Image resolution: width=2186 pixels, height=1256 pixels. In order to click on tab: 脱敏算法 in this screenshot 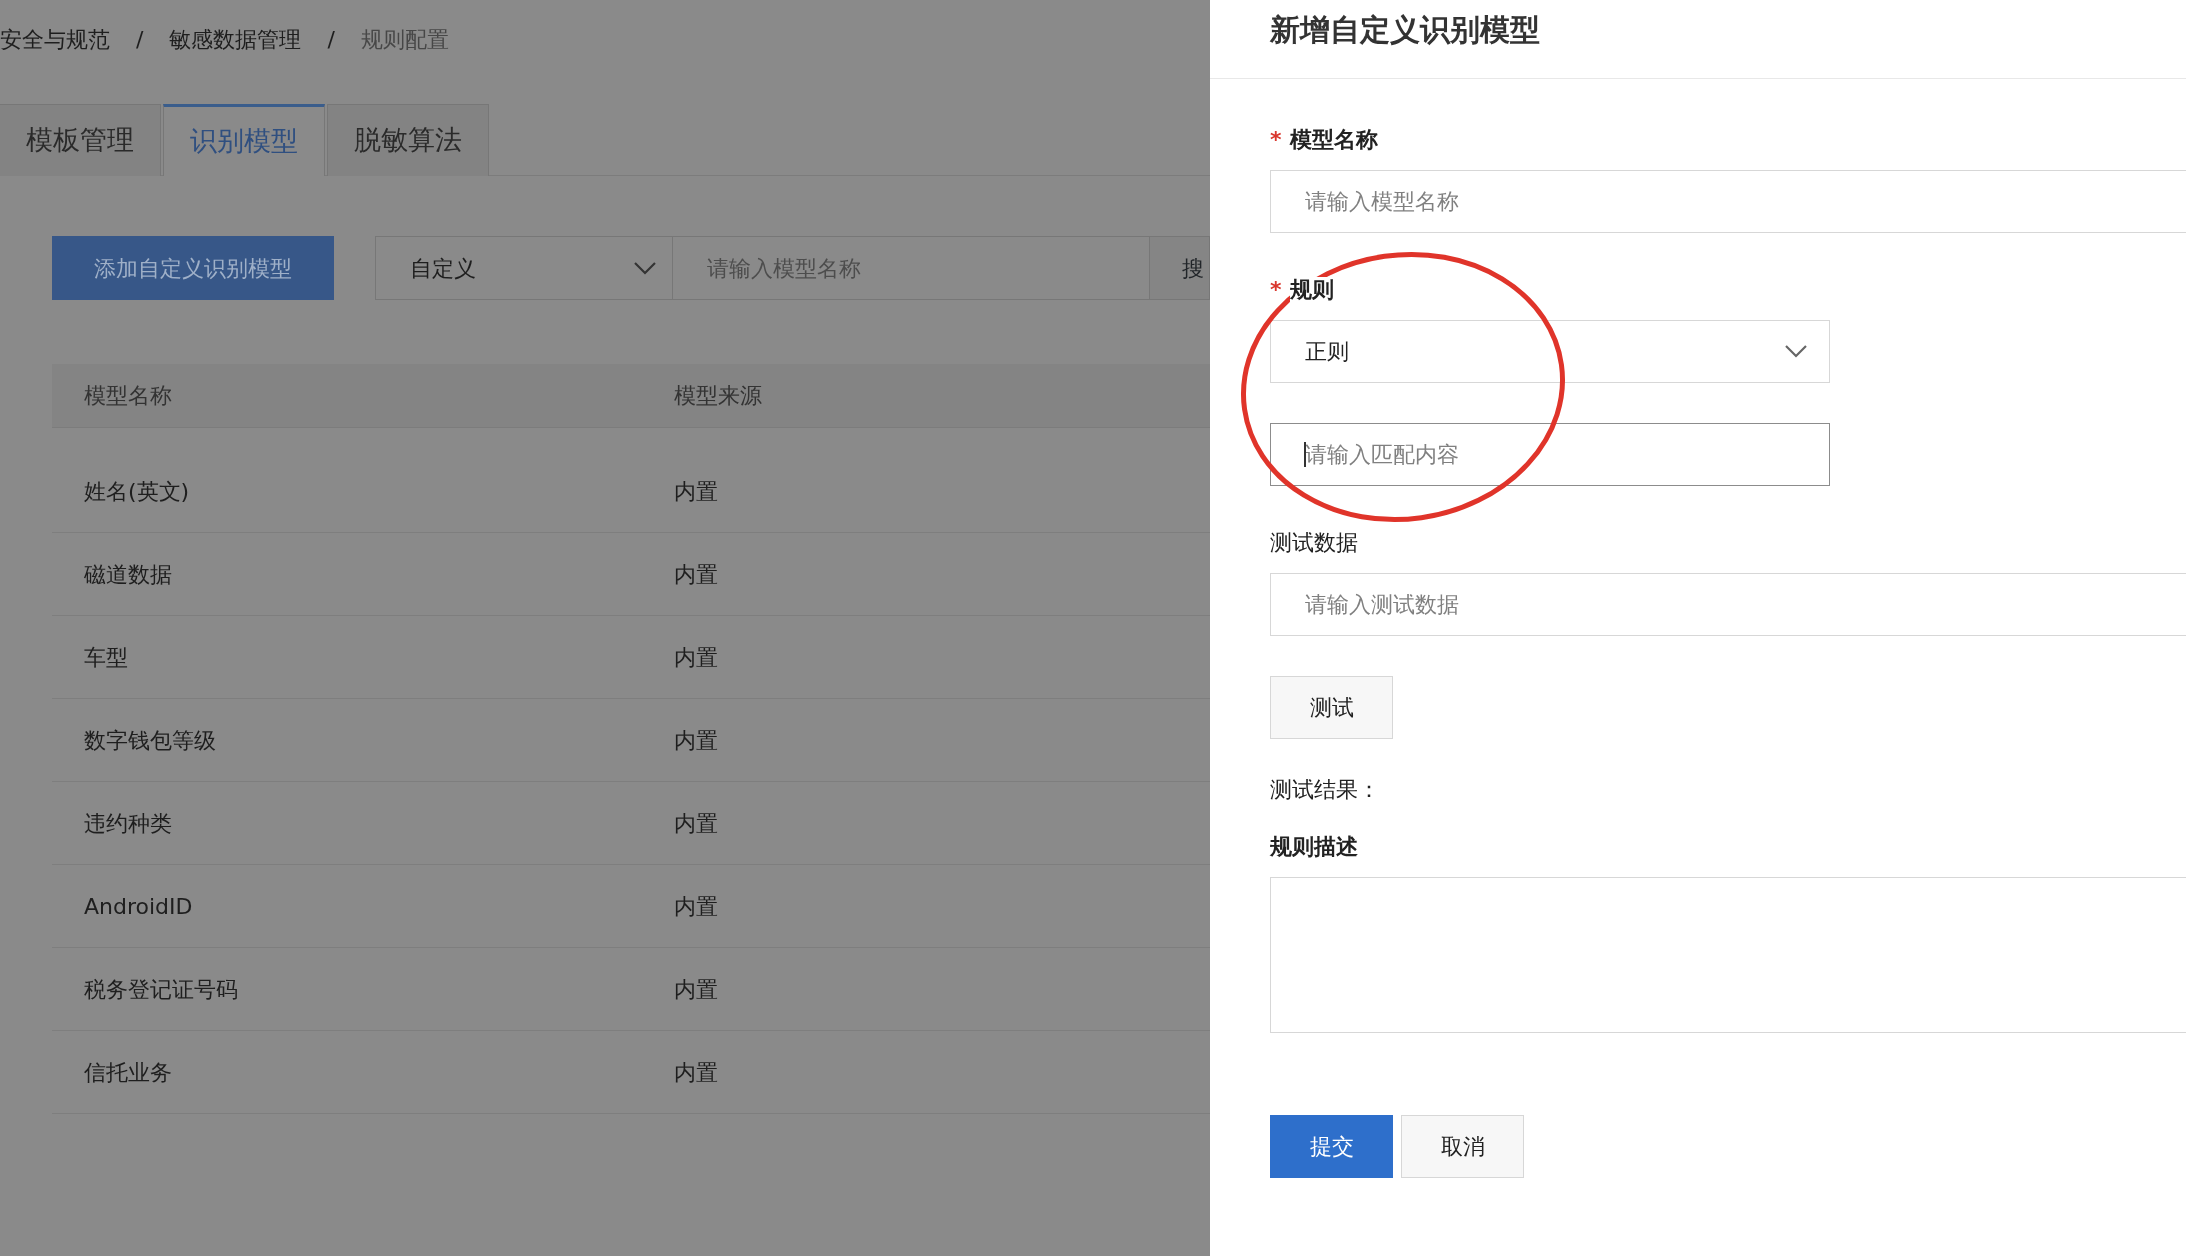, I will do `click(408, 140)`.